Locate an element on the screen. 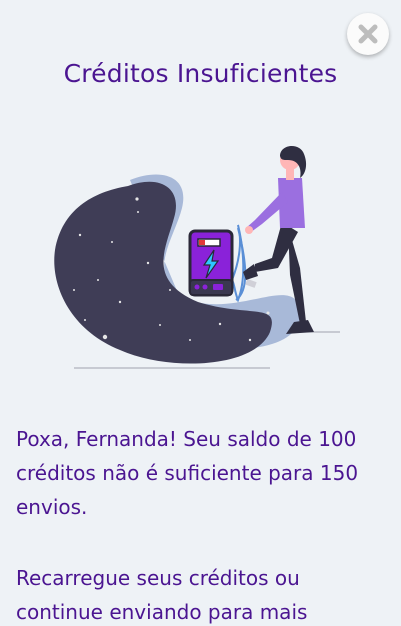 Image resolution: width=401 pixels, height=626 pixels. modal-title: Créditos Insuficientes is located at coordinates (200, 73).